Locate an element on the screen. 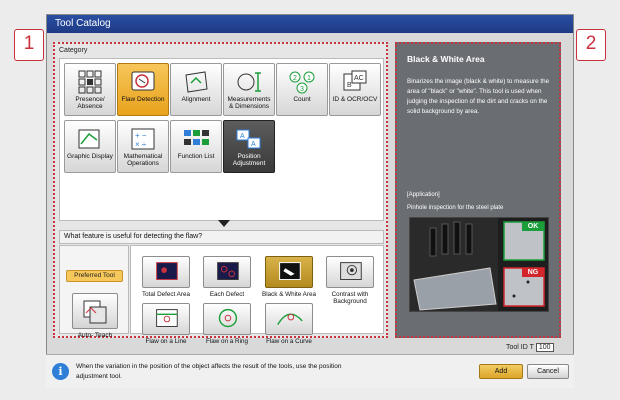 This screenshot has width=620, height=400. tool-total-defect-area: Total Defect Area is located at coordinates (166, 277).